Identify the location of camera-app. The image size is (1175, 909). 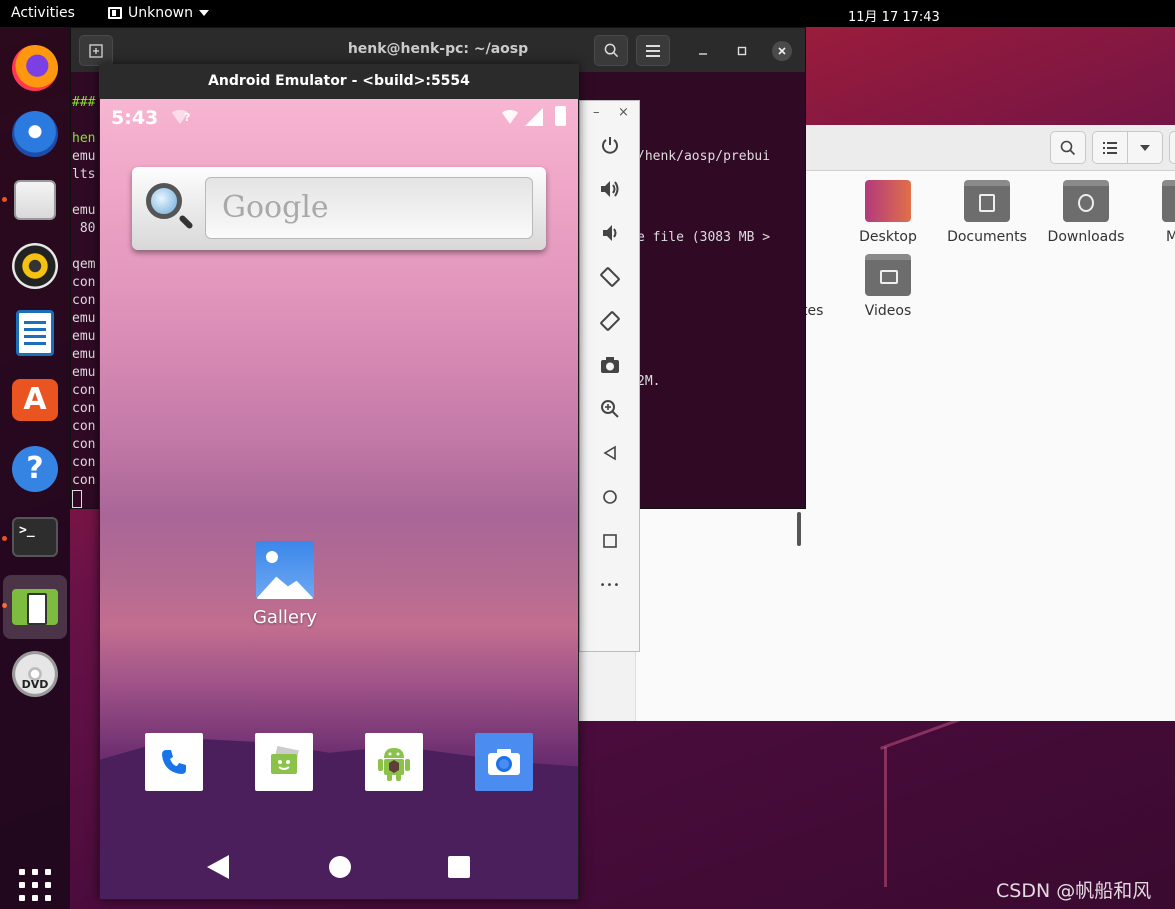
(504, 762).